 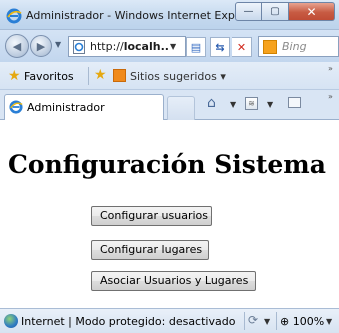 I want to click on window-controls: — ▢ ✕, so click(x=285, y=12).